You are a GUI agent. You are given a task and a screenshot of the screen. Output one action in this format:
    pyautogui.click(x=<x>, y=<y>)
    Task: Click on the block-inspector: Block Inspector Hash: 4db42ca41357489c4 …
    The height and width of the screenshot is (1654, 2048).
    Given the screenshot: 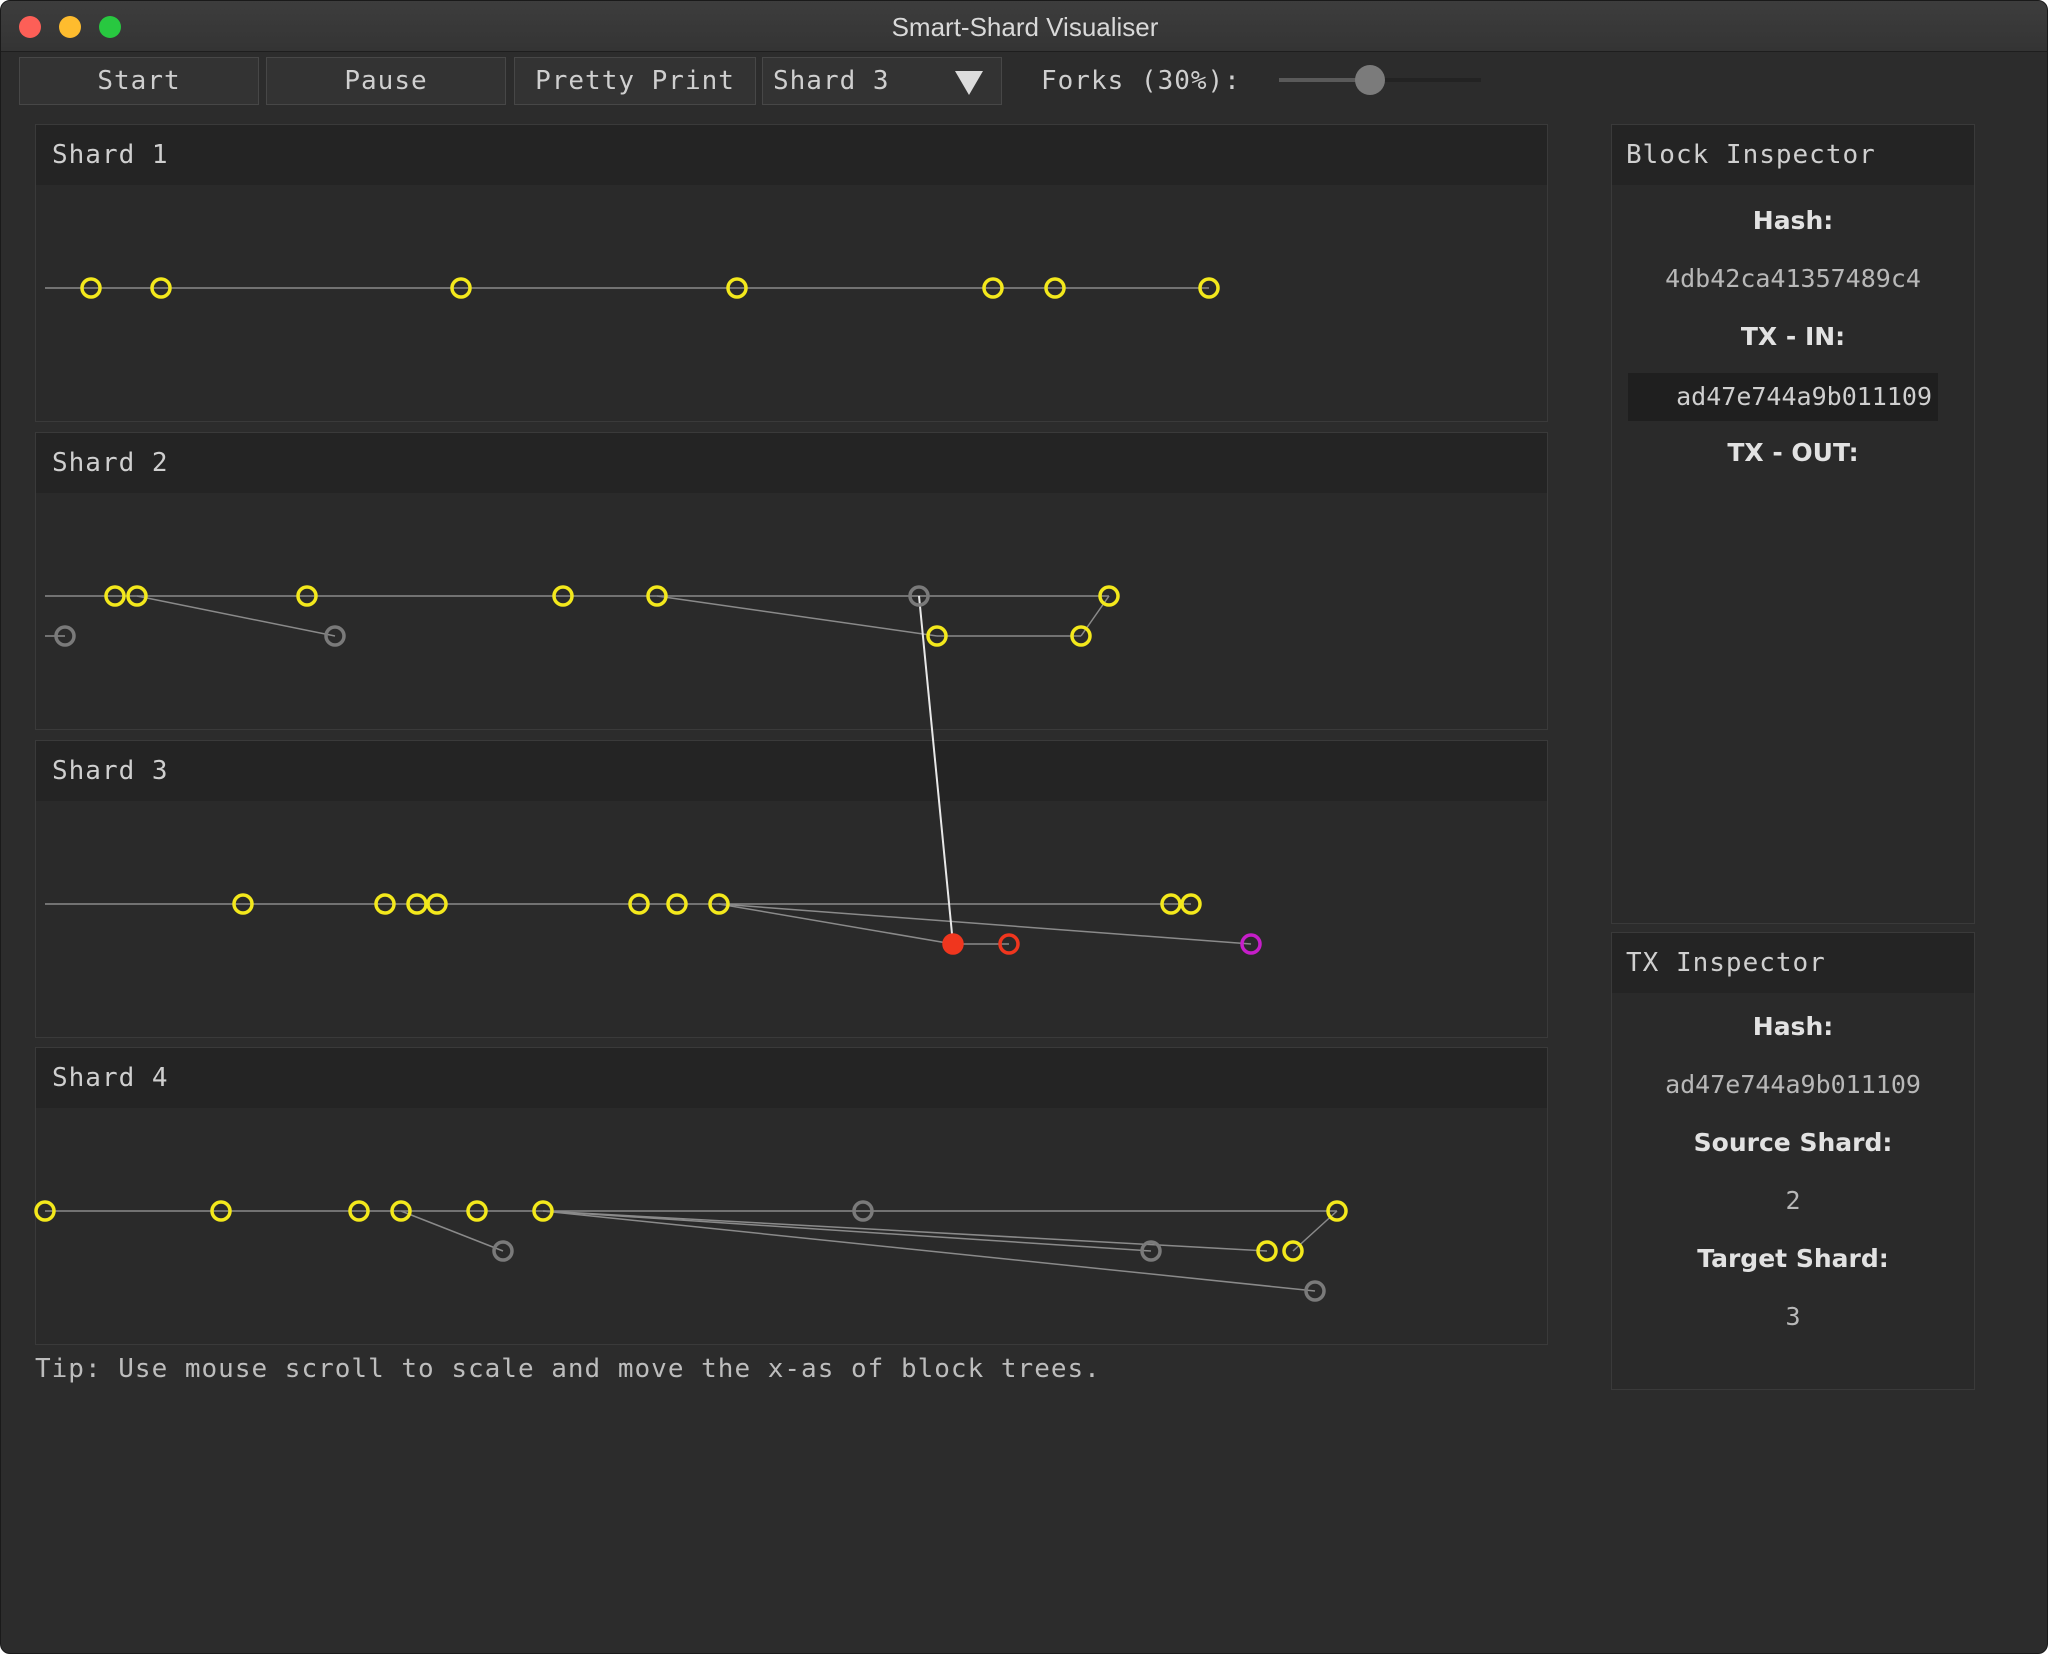 What is the action you would take?
    pyautogui.click(x=1793, y=524)
    